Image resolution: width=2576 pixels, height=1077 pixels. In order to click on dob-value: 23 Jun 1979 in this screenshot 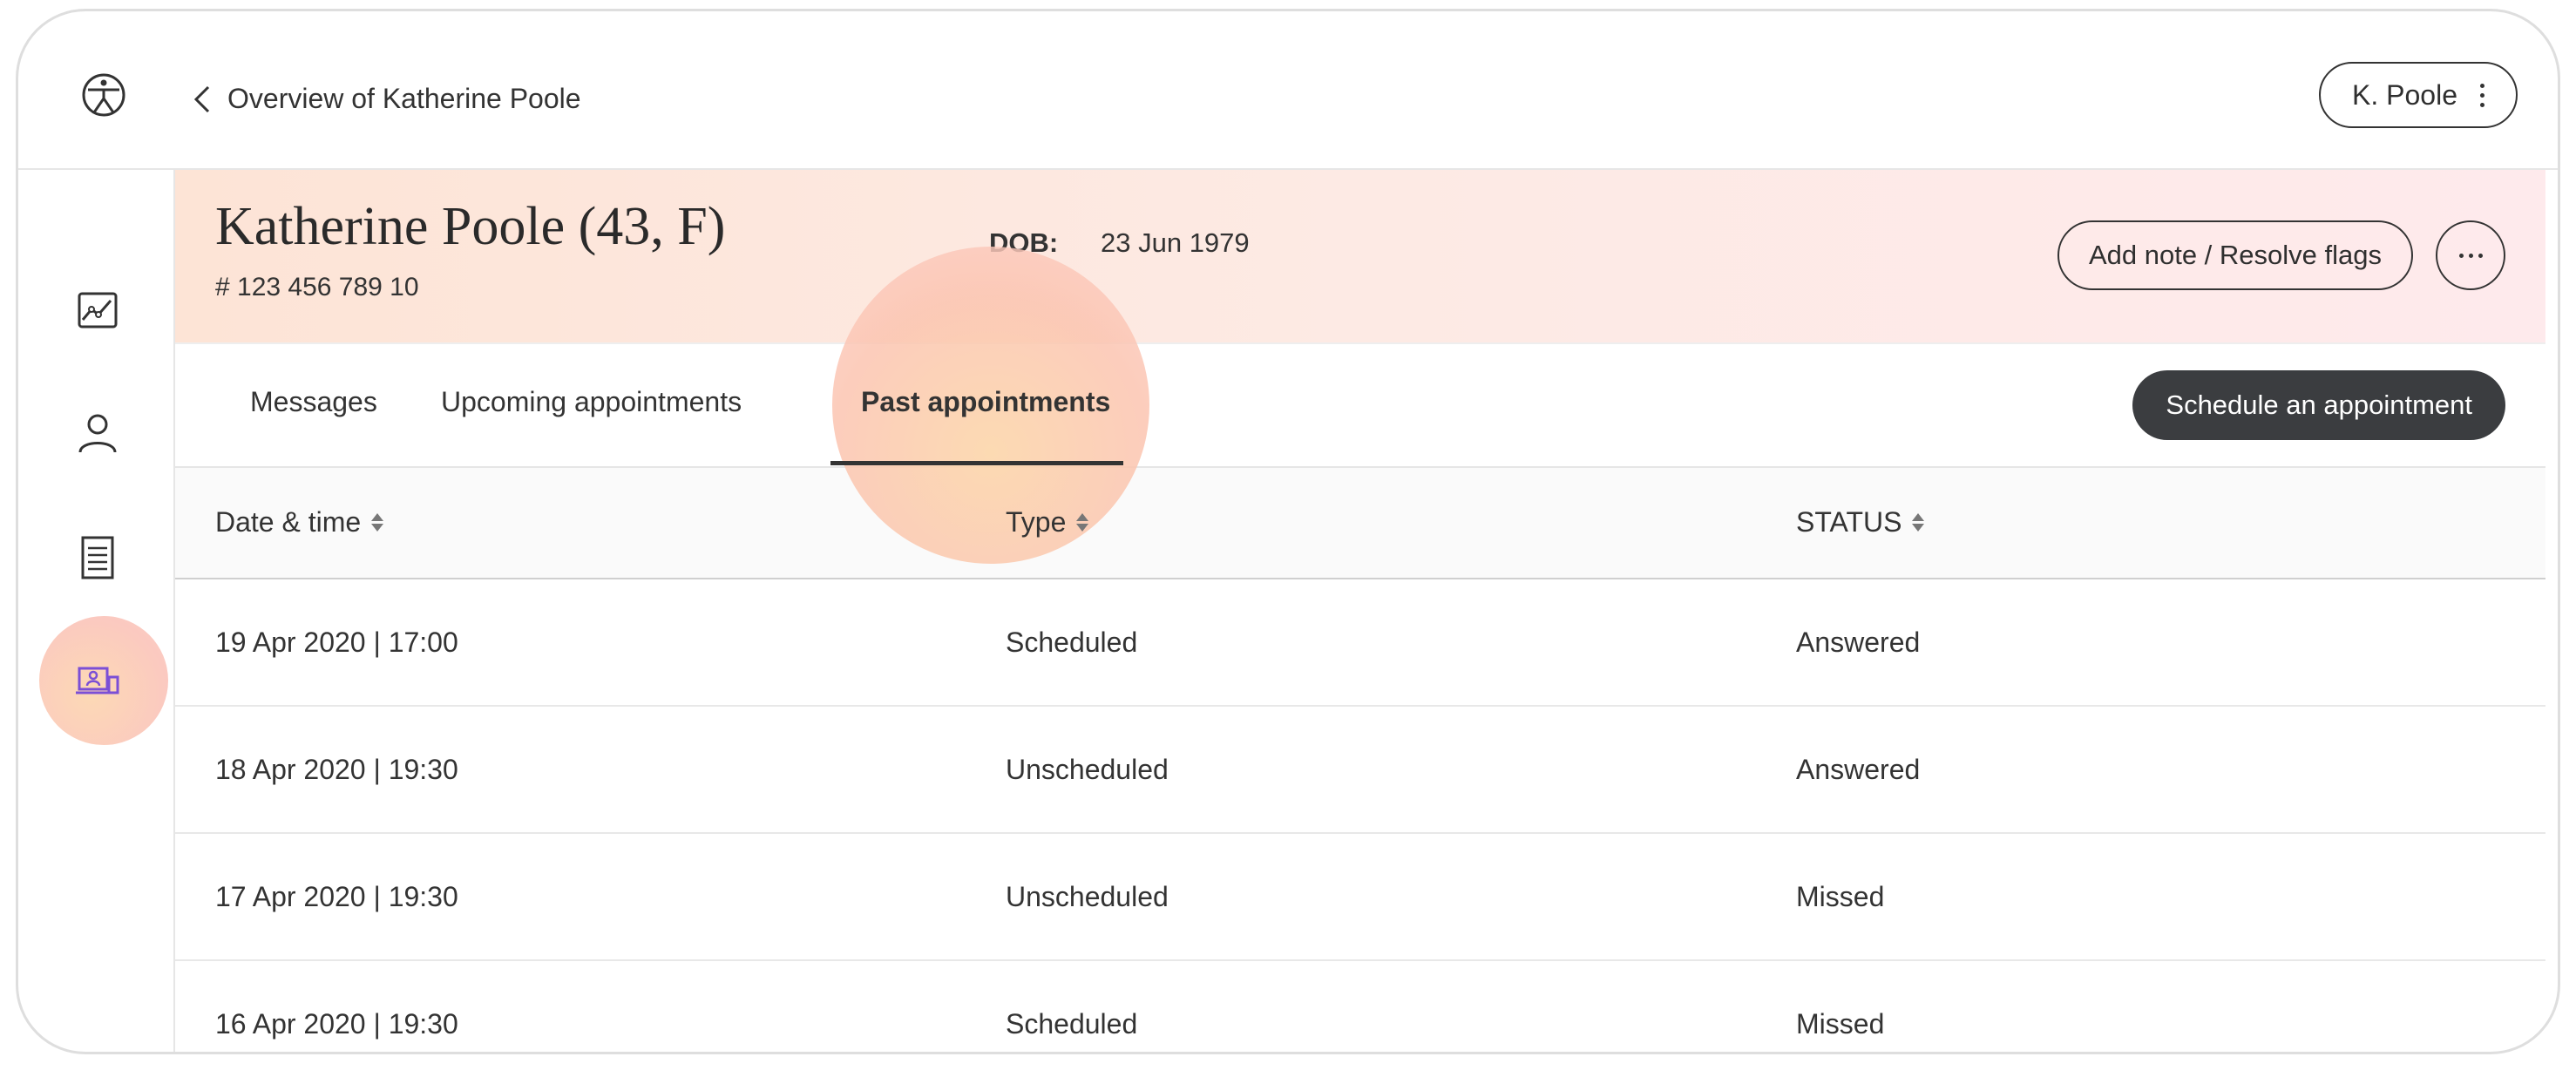, I will do `click(1176, 242)`.